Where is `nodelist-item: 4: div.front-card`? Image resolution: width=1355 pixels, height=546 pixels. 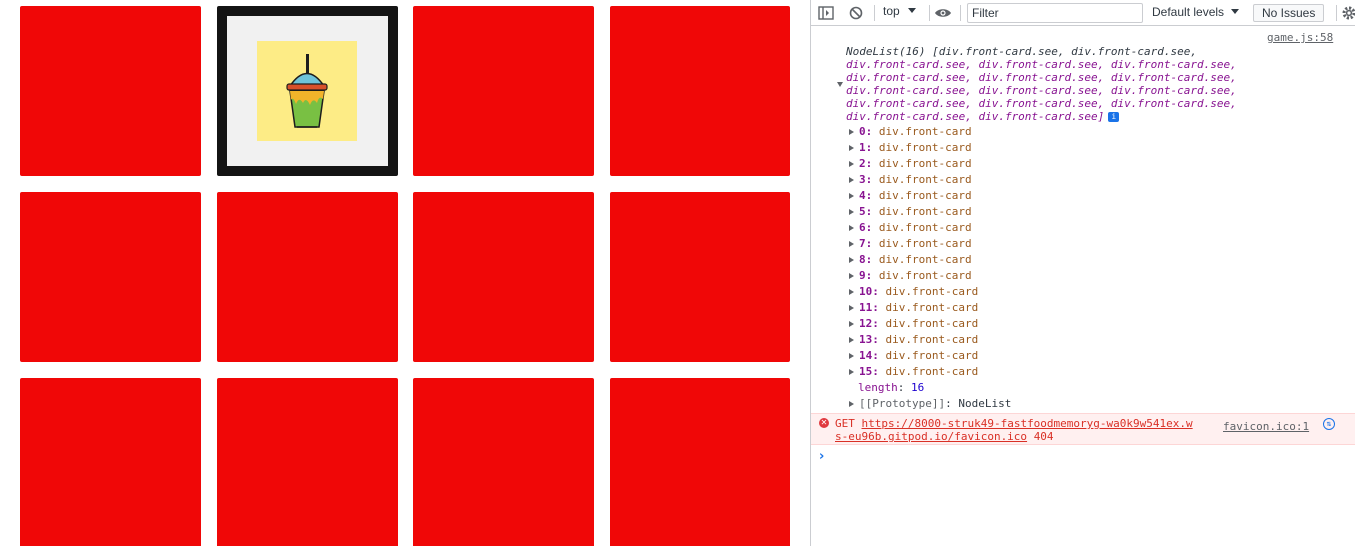 nodelist-item: 4: div.front-card is located at coordinates (910, 196).